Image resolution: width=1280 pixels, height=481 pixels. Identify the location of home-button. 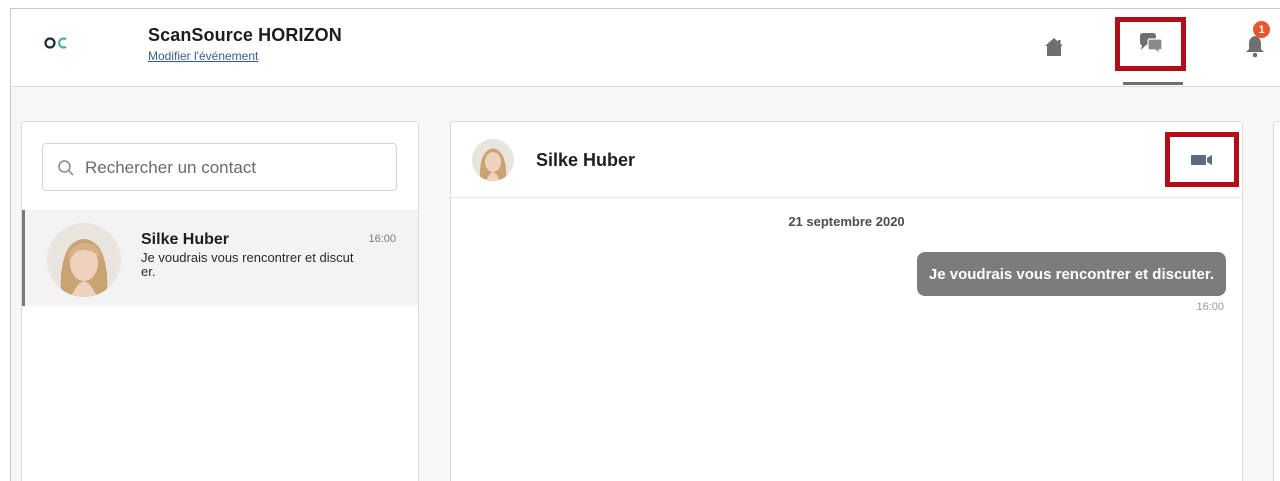
(1054, 47).